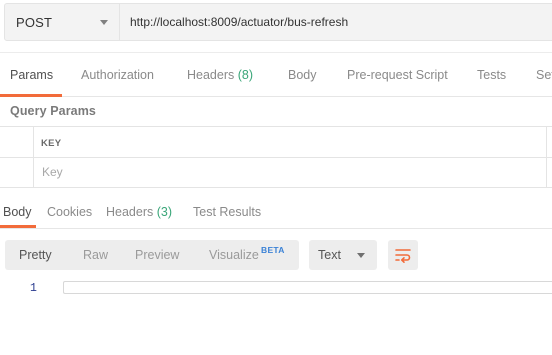 This screenshot has width=552, height=355. Describe the element at coordinates (34, 22) in the screenshot. I see `http-method-label: POST` at that location.